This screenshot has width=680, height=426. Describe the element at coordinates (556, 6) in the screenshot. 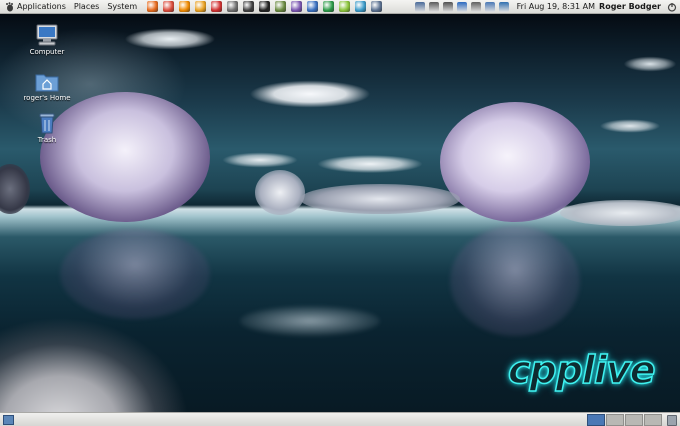

I see `clock: Fri Aug 19, 8:31 AM` at that location.